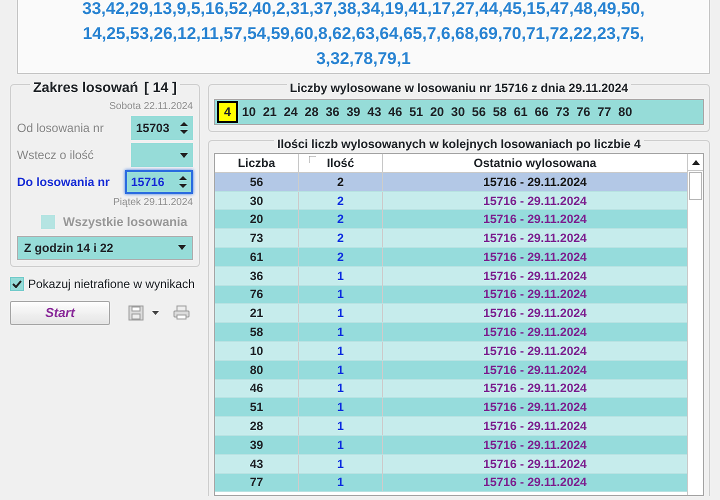 The image size is (720, 500). Describe the element at coordinates (55, 155) in the screenshot. I see `field-label: Wstecz o ilość` at that location.